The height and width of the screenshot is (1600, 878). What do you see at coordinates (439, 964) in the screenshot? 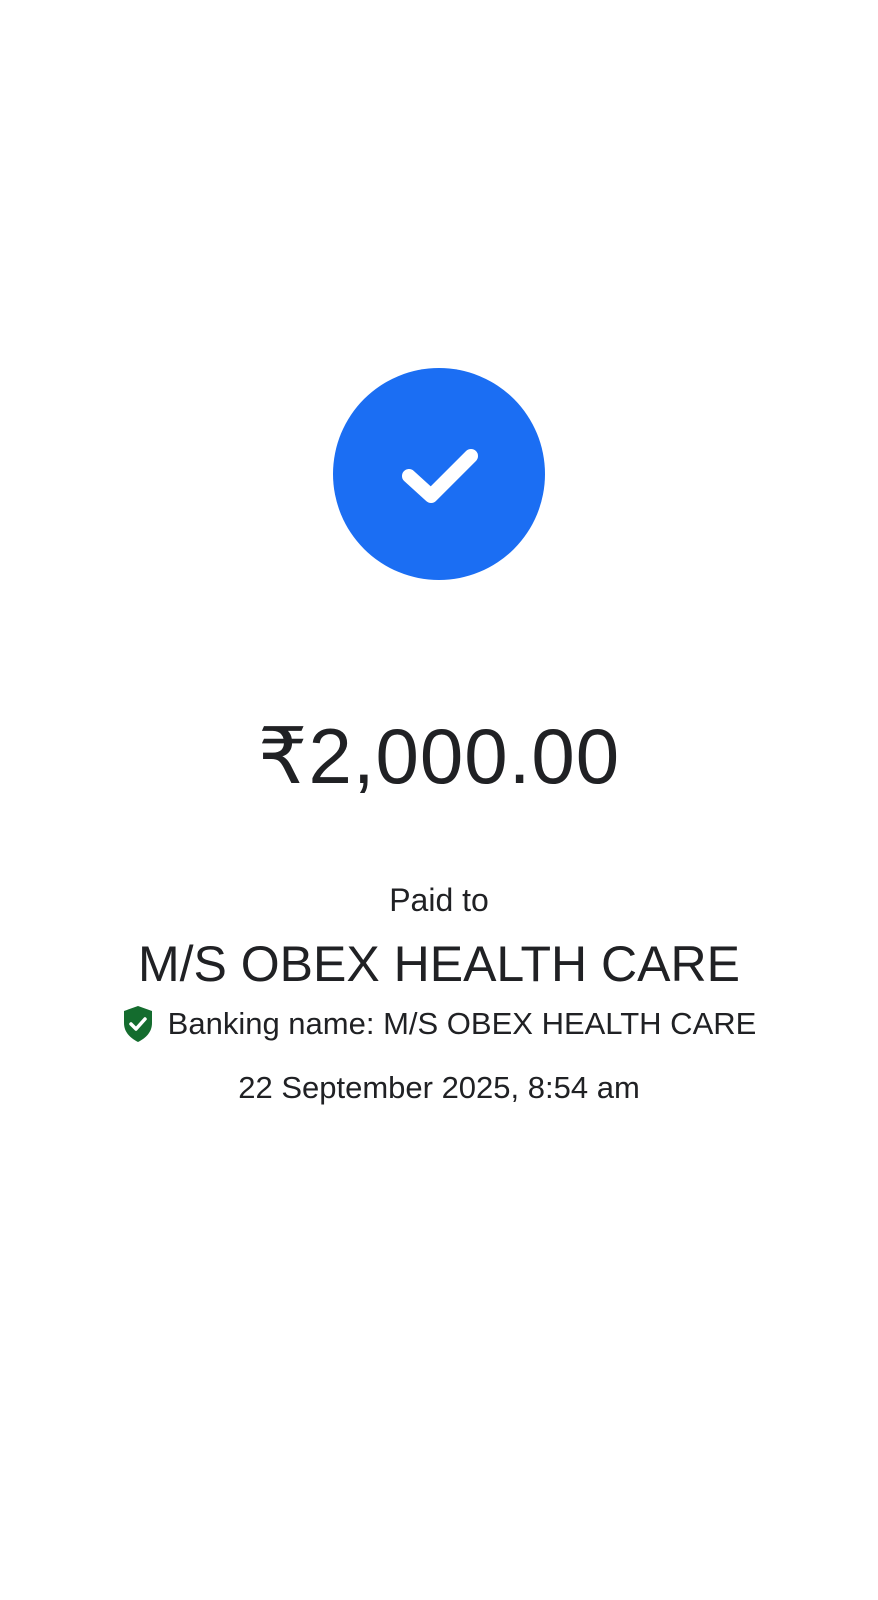
I see `payee-name: M/S OBEX HEALTH CARE` at bounding box center [439, 964].